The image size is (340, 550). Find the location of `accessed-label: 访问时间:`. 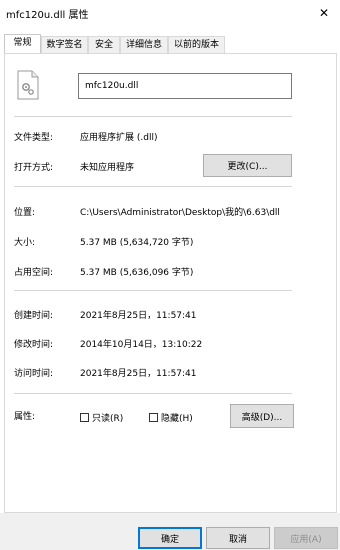

accessed-label: 访问时间: is located at coordinates (34, 374).